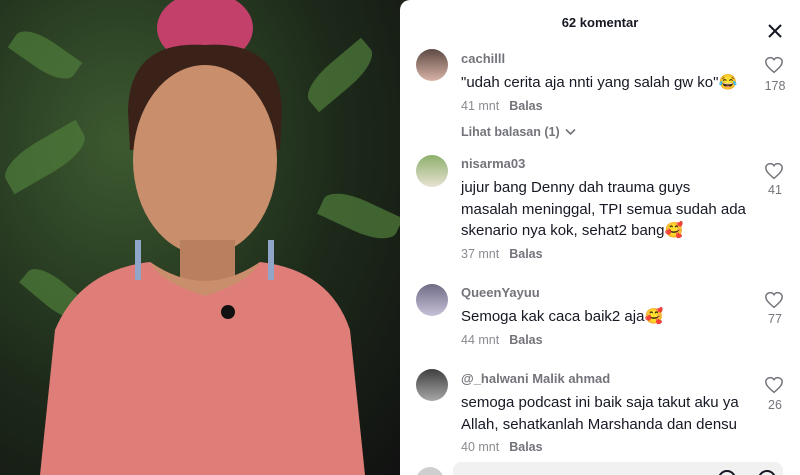  I want to click on comments-header: 62 komentar, so click(600, 22).